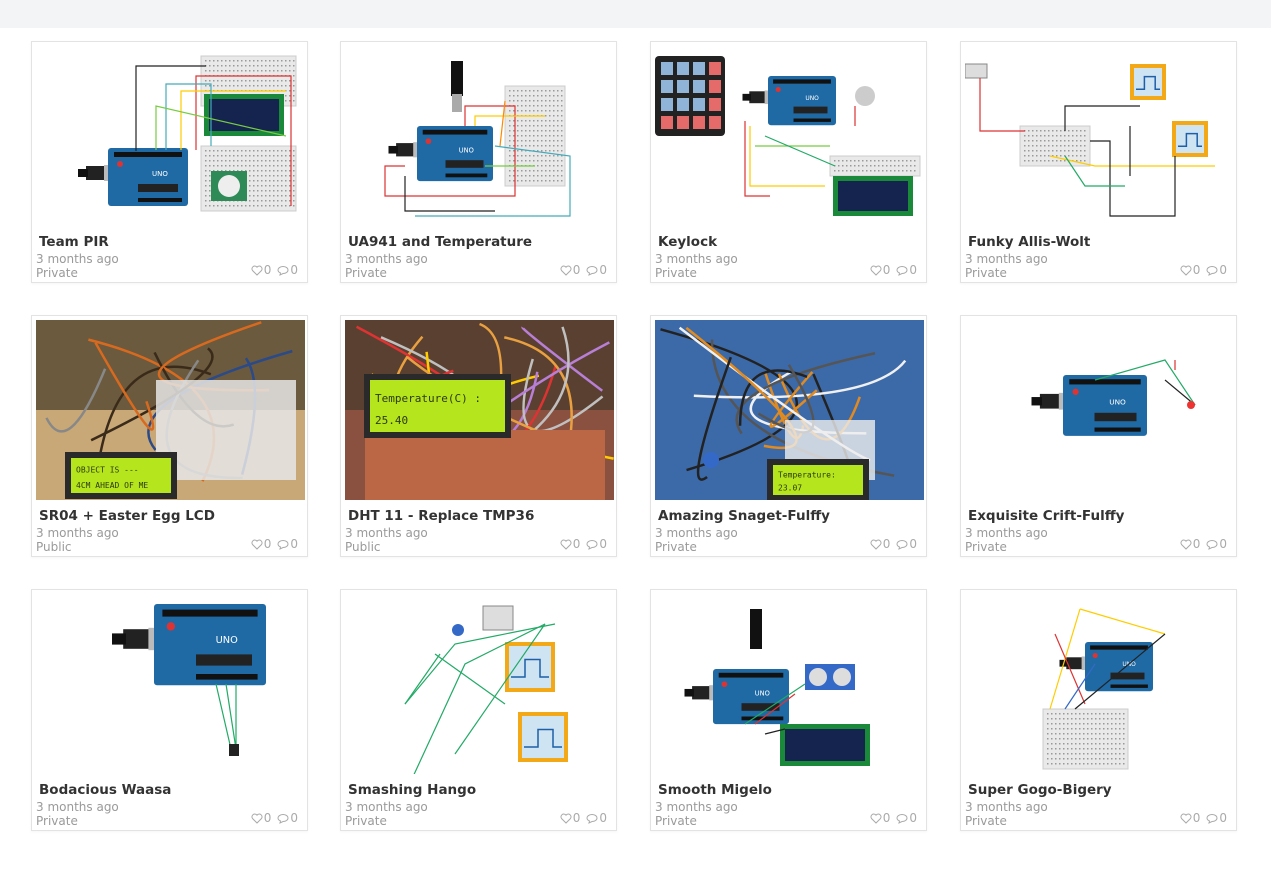 This screenshot has height=873, width=1271. What do you see at coordinates (170, 410) in the screenshot?
I see `project-thumbnail: OBJECT IS --- 4CM AHEAD OF ME` at bounding box center [170, 410].